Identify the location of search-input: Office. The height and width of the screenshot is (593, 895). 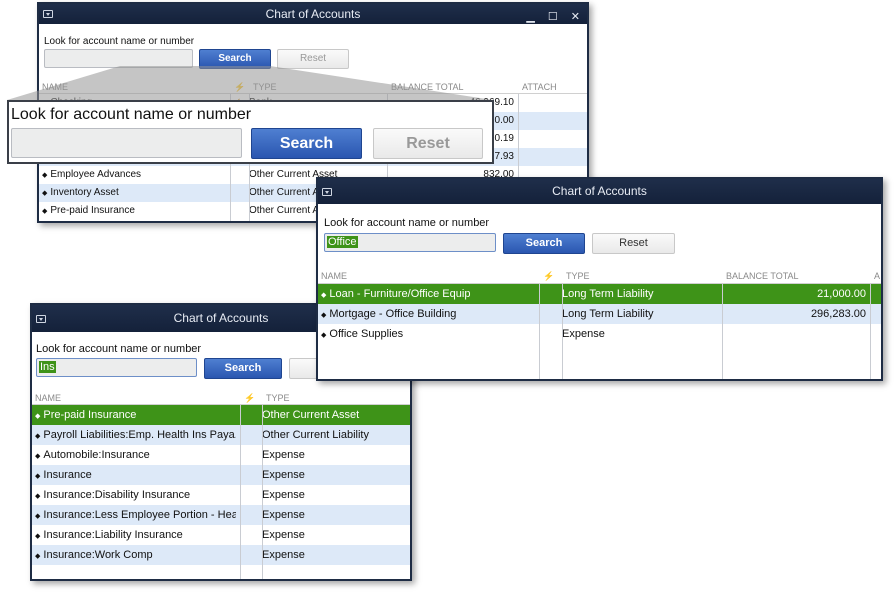
(410, 242).